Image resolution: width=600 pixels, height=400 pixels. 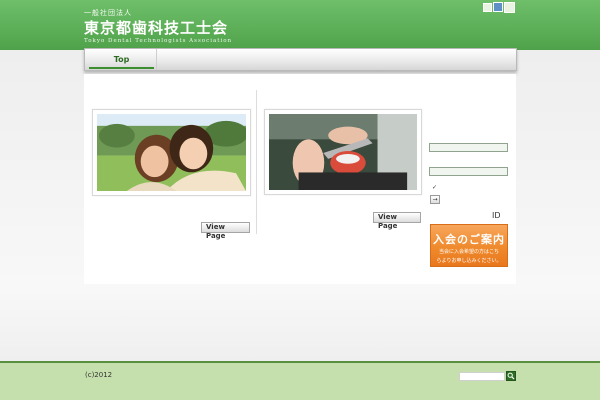 I want to click on search-icon, so click(x=511, y=376).